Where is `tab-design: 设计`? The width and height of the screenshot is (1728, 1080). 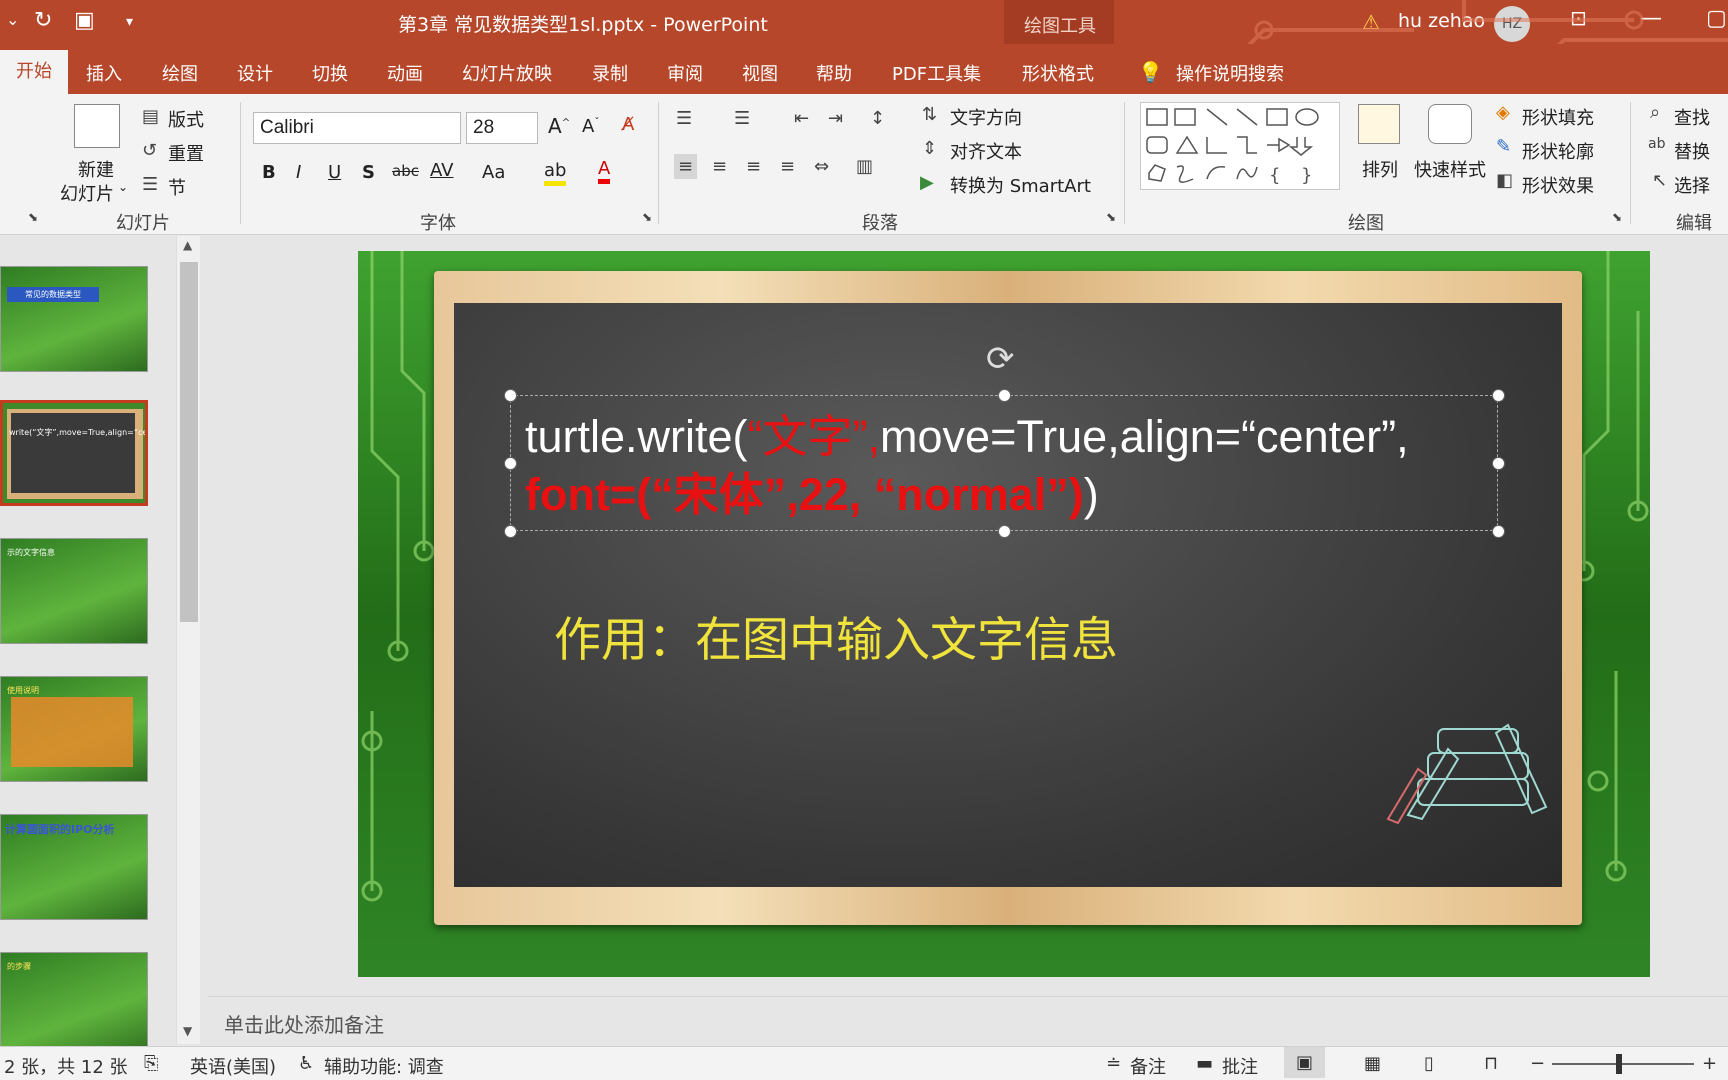
tab-design: 设计 is located at coordinates (255, 73).